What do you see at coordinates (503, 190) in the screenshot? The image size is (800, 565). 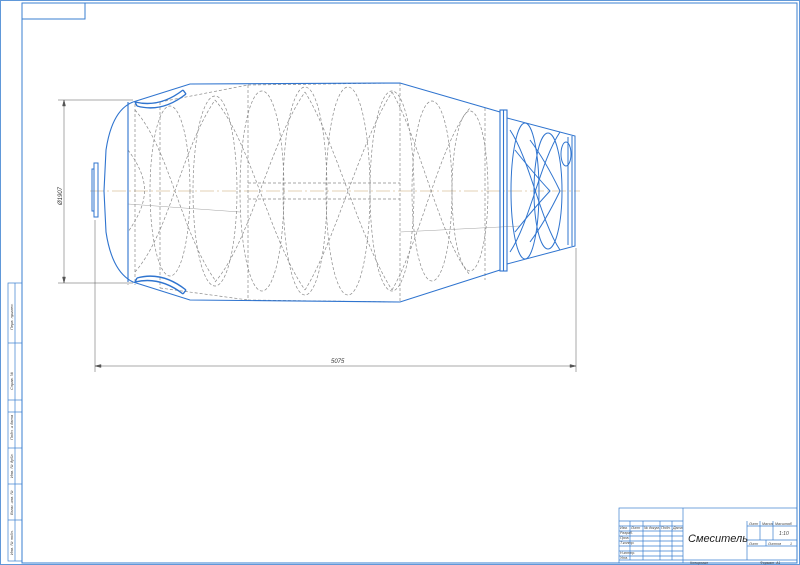 I see `ring-flange` at bounding box center [503, 190].